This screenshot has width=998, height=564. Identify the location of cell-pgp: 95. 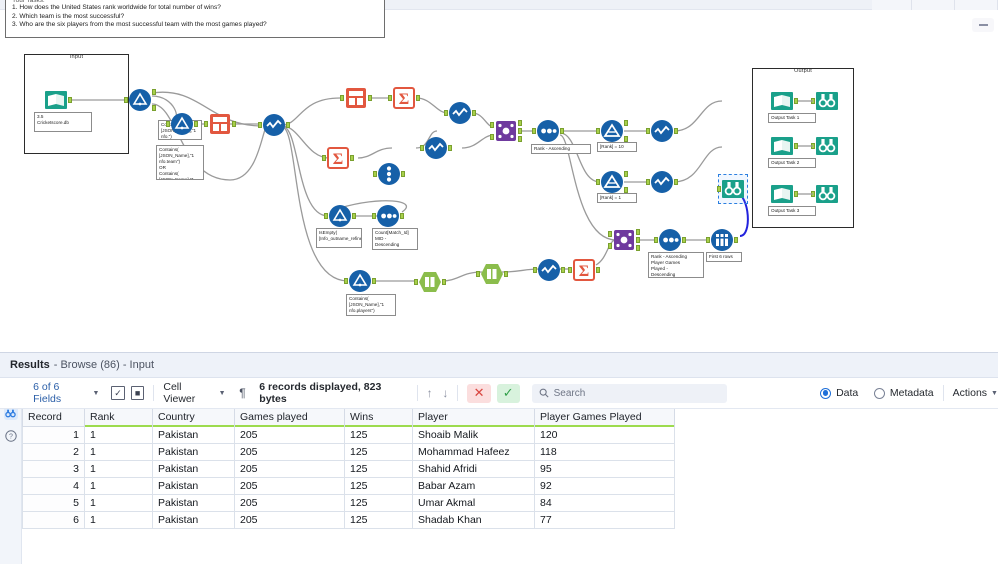
(604, 468).